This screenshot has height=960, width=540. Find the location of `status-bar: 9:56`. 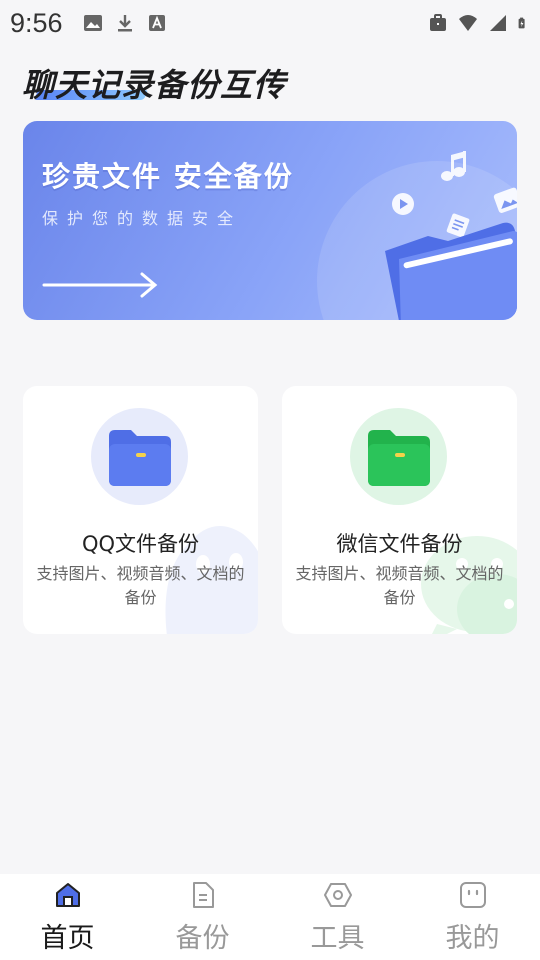

status-bar: 9:56 is located at coordinates (270, 23).